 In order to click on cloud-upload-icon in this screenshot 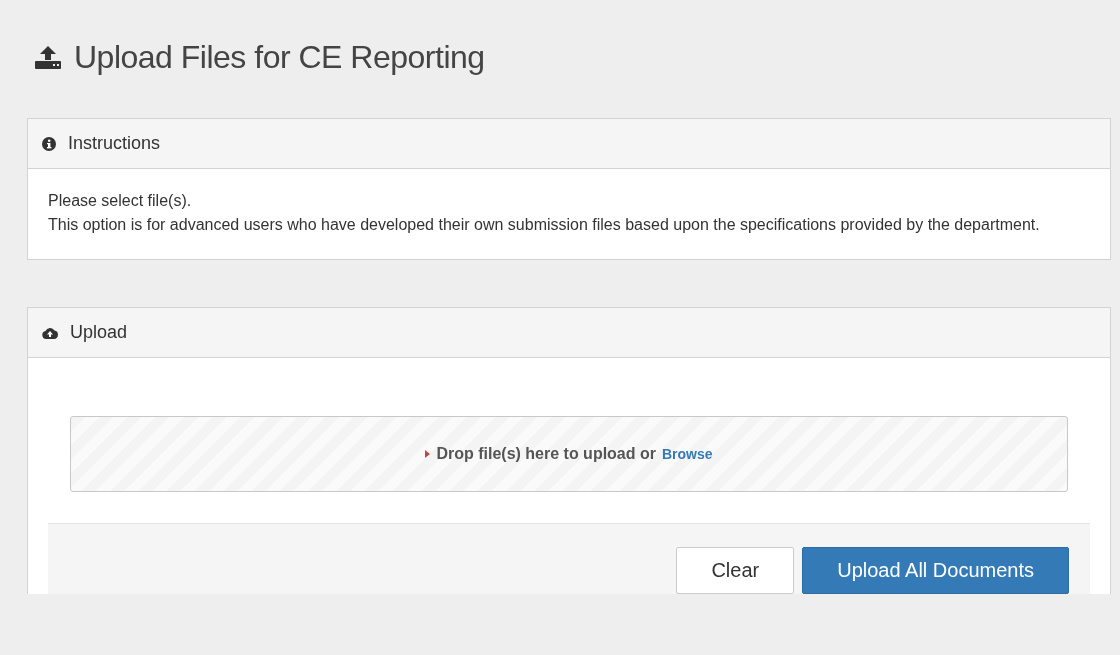, I will do `click(50, 332)`.